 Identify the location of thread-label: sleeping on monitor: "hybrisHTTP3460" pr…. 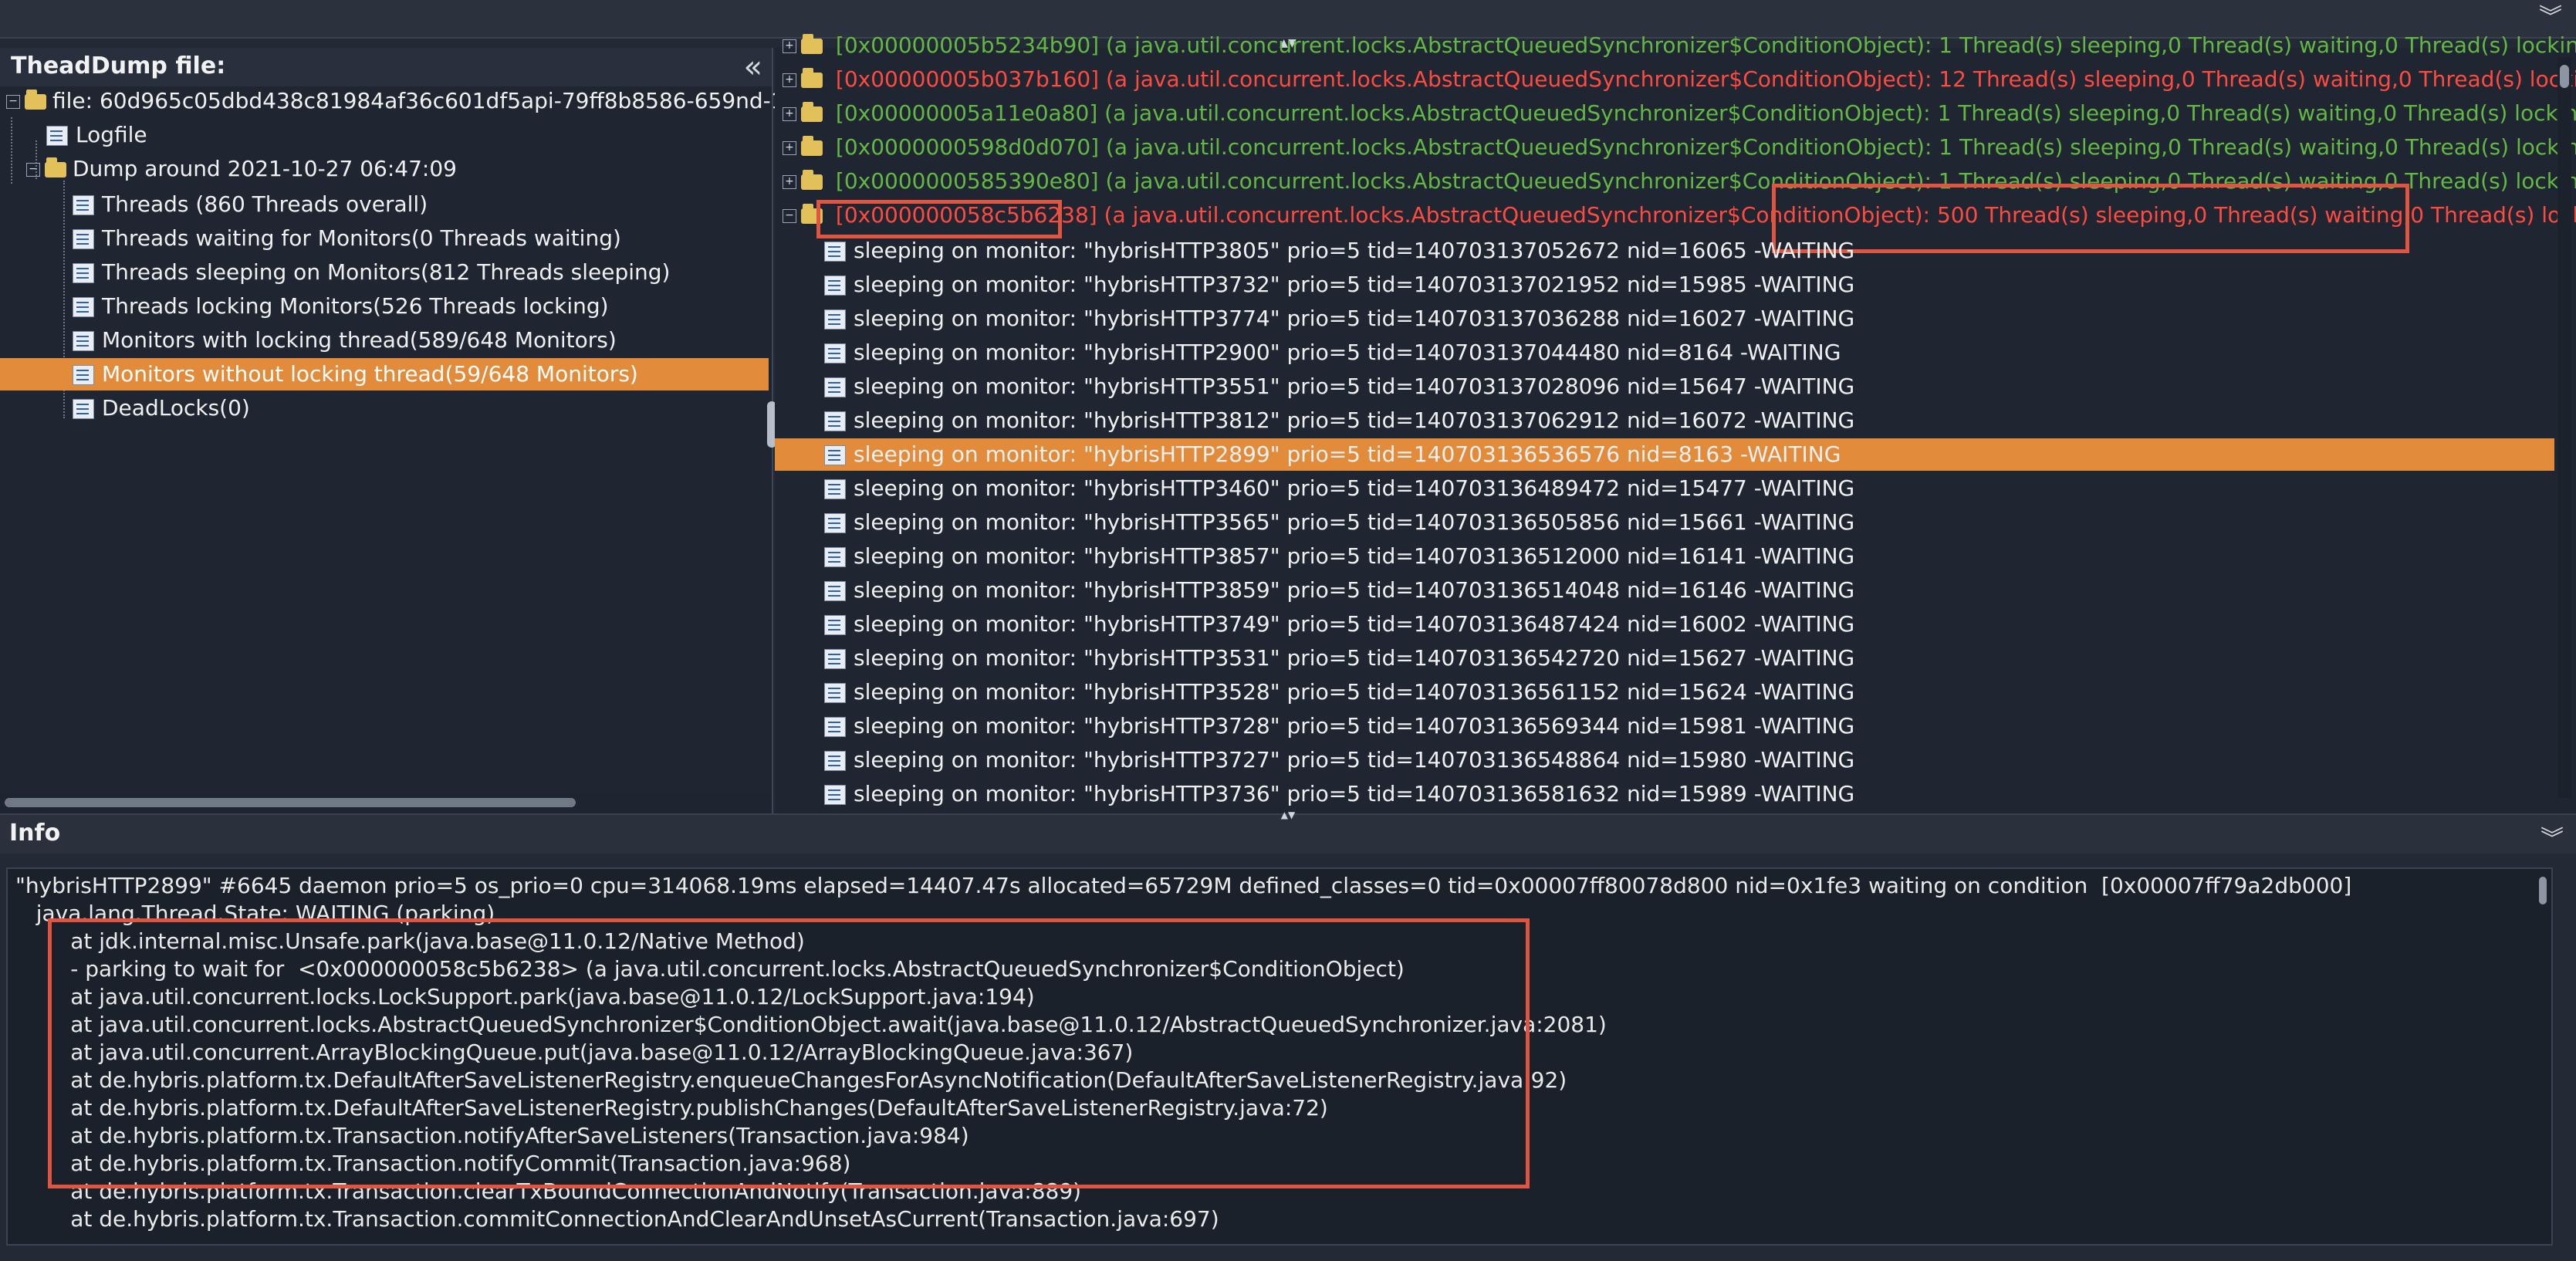
(1354, 488).